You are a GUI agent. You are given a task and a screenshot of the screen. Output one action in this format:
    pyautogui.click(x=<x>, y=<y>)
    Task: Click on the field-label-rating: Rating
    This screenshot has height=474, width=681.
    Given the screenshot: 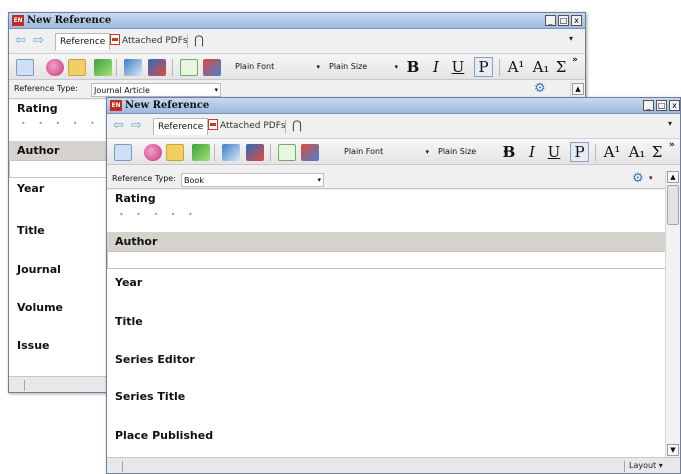 What is the action you would take?
    pyautogui.click(x=135, y=198)
    